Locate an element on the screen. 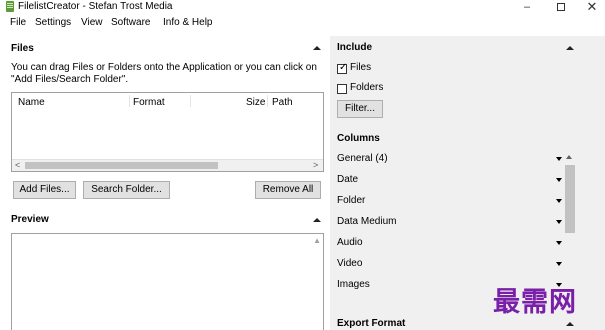 The height and width of the screenshot is (330, 605). columns-item-video: Video is located at coordinates (451, 265).